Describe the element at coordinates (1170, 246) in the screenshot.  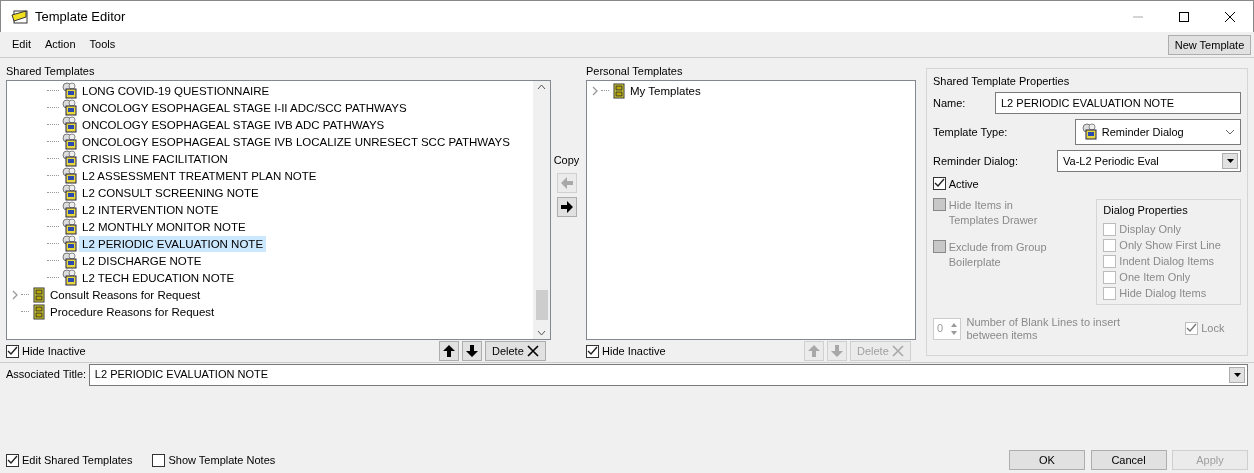
I see `checkbox-label: Only Show First Line` at that location.